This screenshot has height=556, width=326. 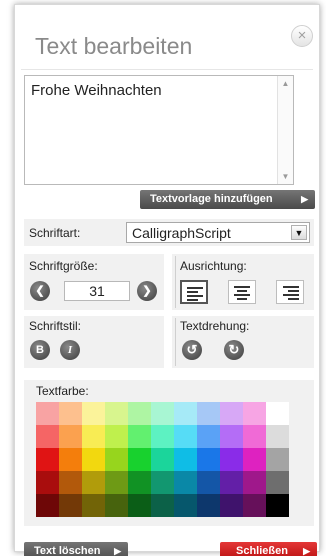 What do you see at coordinates (262, 550) in the screenshot?
I see `close-label: Schließen` at bounding box center [262, 550].